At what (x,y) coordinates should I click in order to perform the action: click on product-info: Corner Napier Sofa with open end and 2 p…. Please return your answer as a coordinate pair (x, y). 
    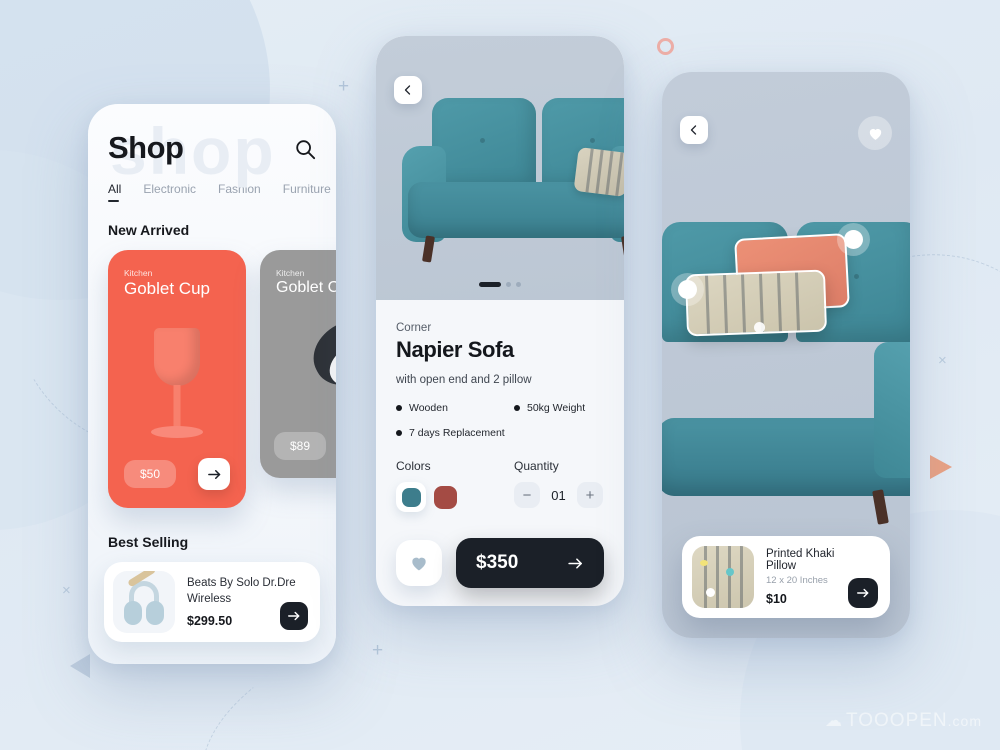
    Looking at the image, I should click on (500, 406).